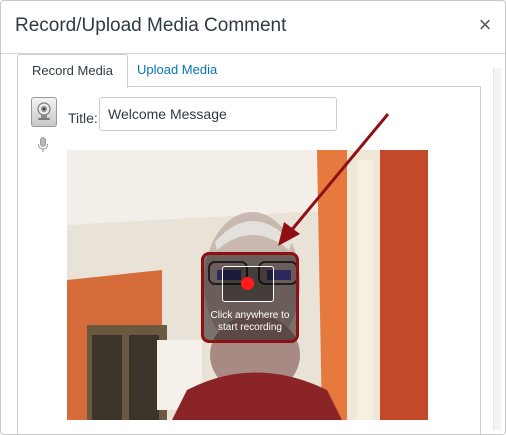  I want to click on record-prompt-line1: Click anywhere to, so click(250, 315).